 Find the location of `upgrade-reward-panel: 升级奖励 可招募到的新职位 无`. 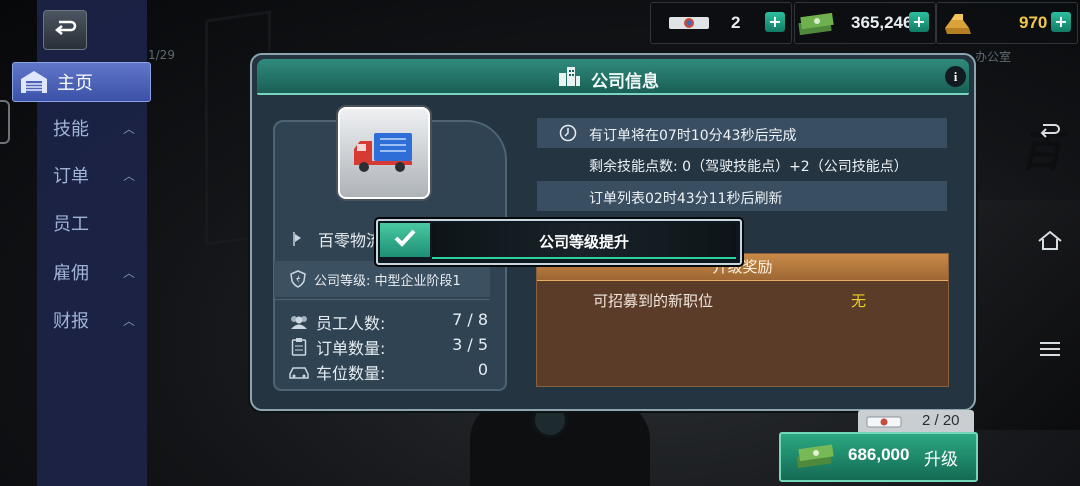

upgrade-reward-panel: 升级奖励 可招募到的新职位 无 is located at coordinates (742, 320).